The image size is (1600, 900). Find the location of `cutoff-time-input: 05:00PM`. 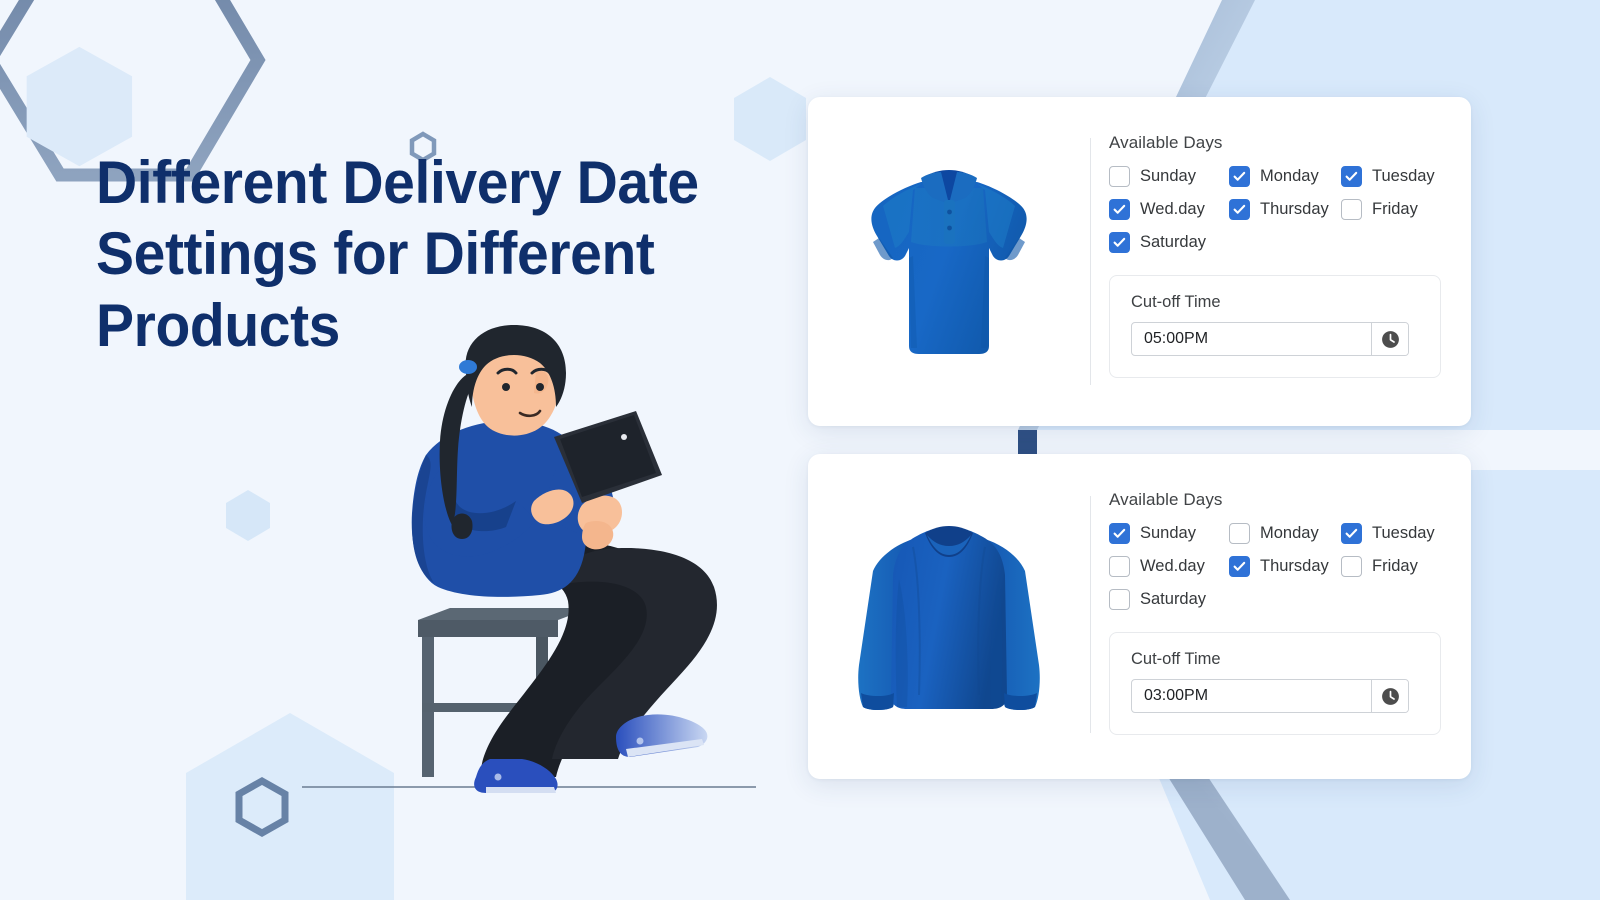

cutoff-time-input: 05:00PM is located at coordinates (1251, 339).